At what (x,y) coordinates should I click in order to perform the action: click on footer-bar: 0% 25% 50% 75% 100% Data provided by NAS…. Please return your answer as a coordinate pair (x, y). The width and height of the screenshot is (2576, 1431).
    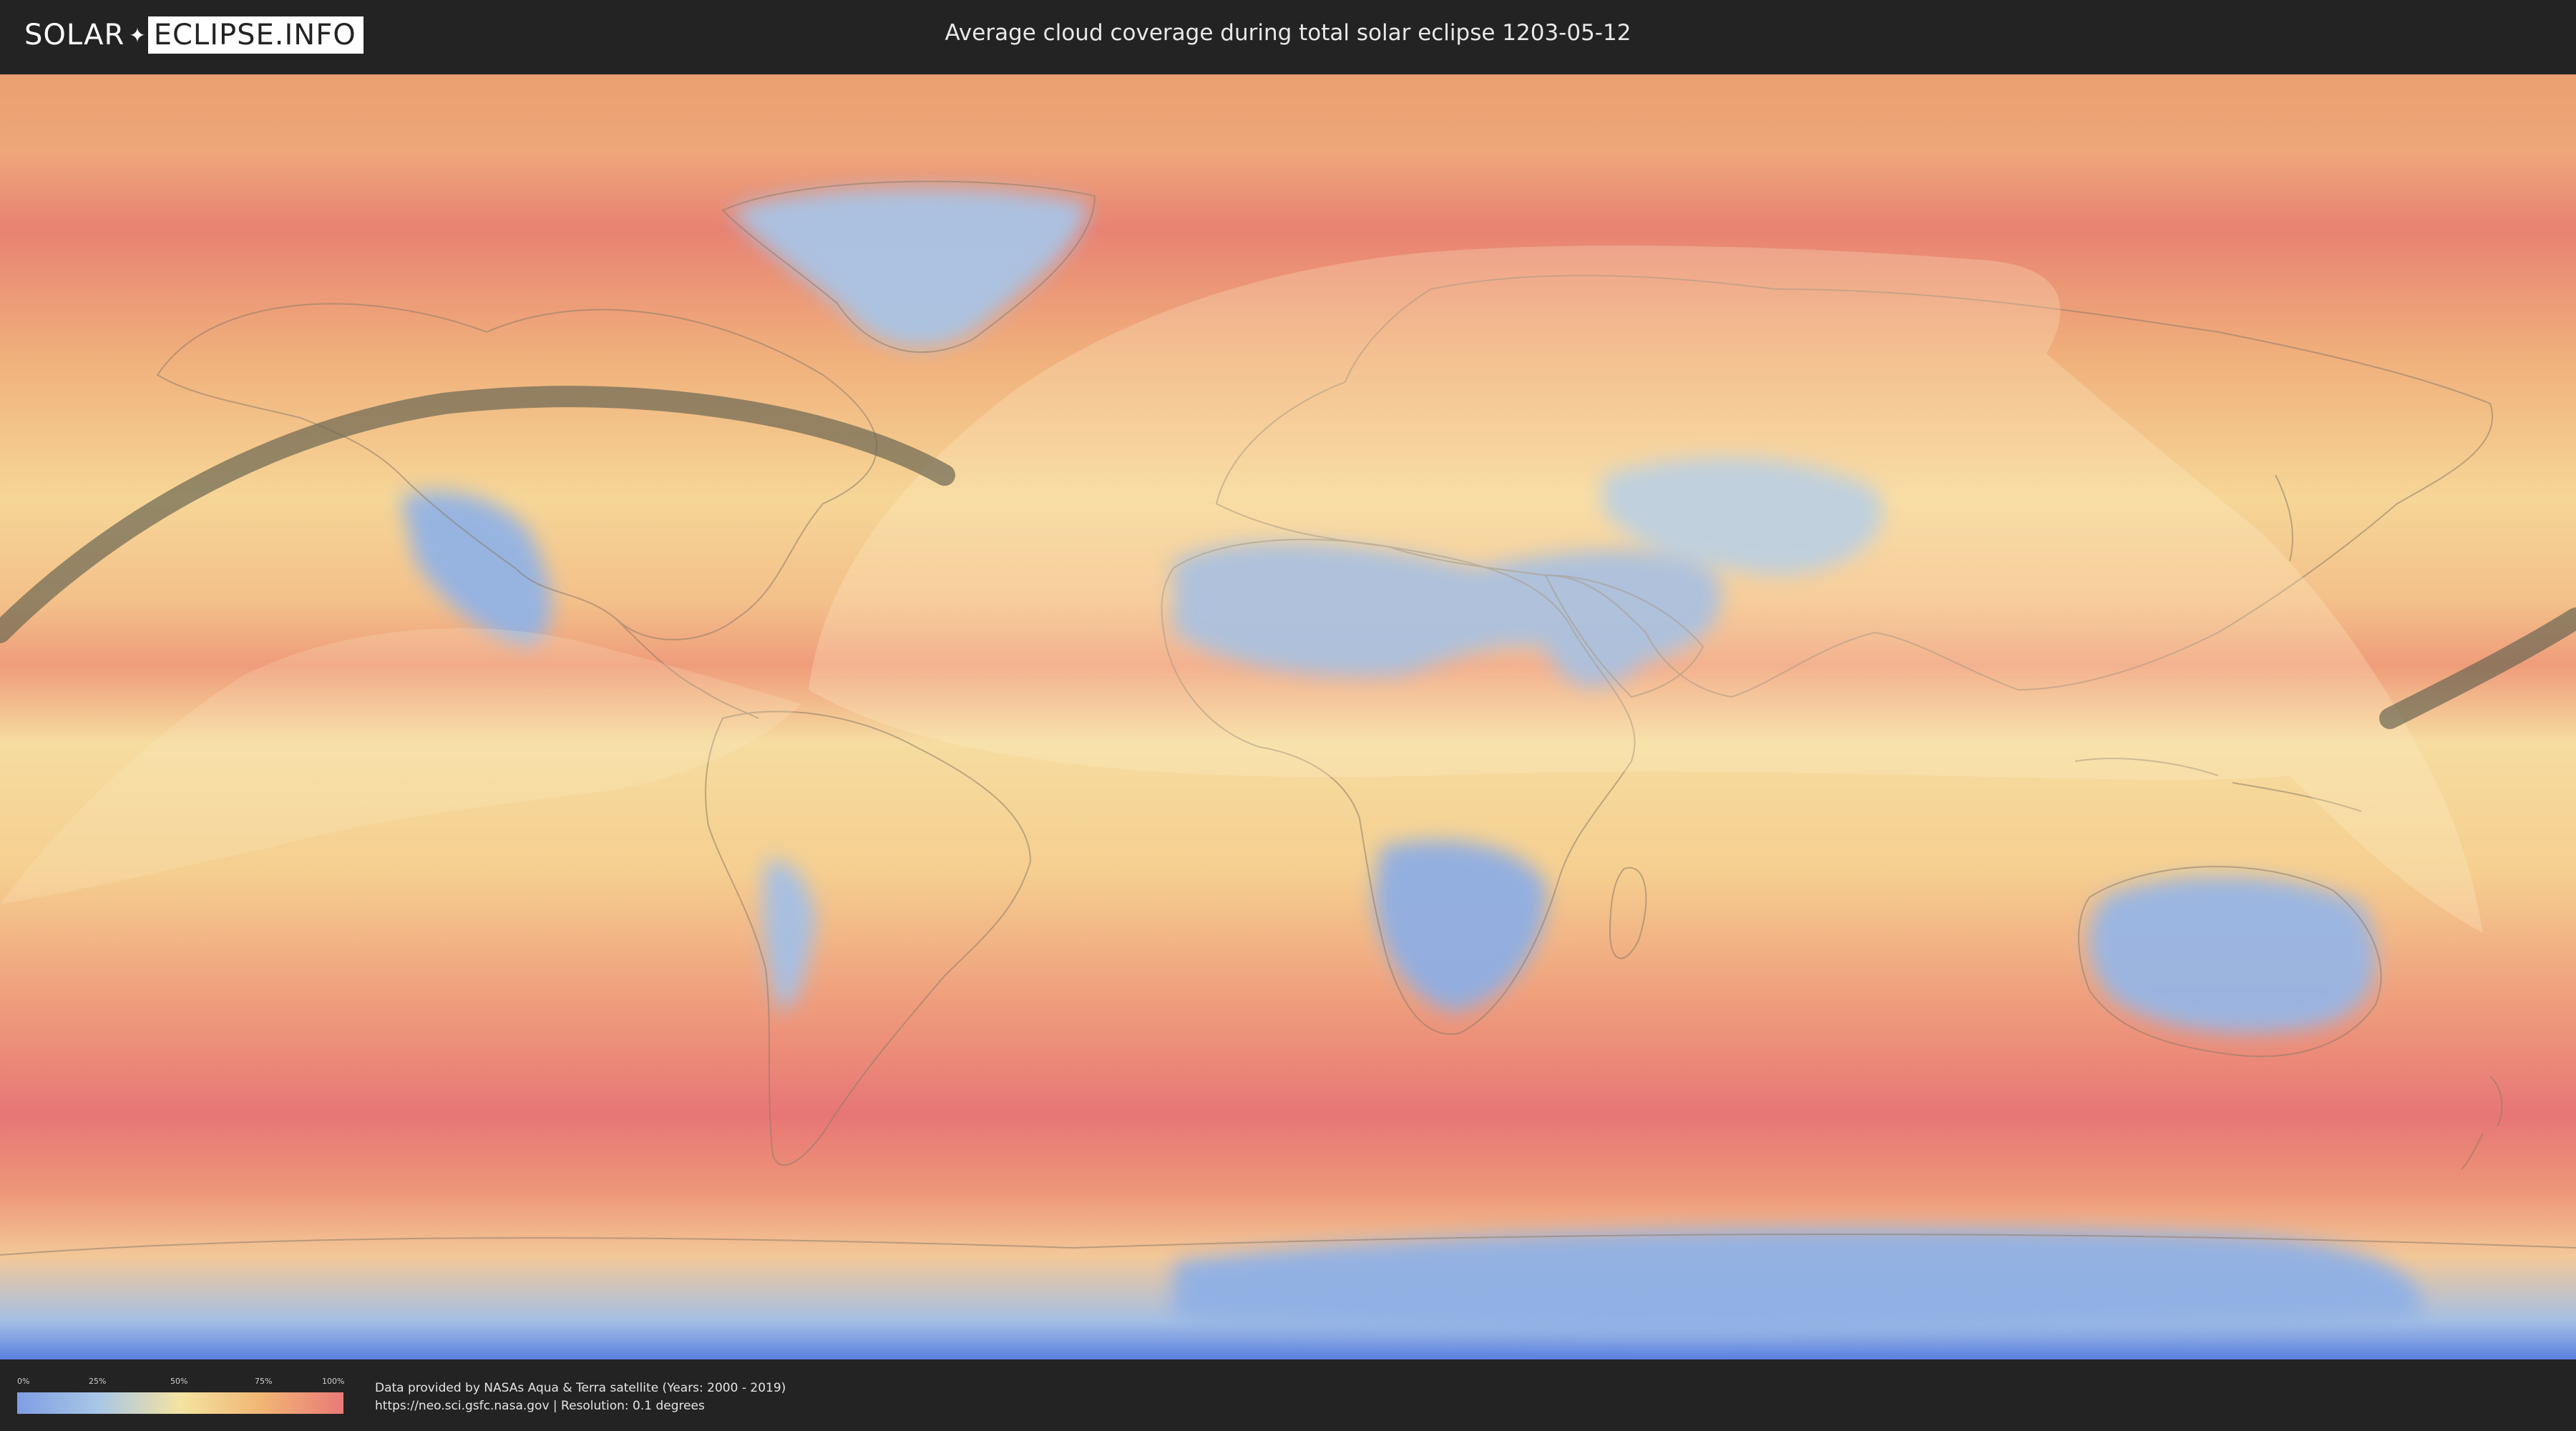
    Looking at the image, I should click on (1288, 1395).